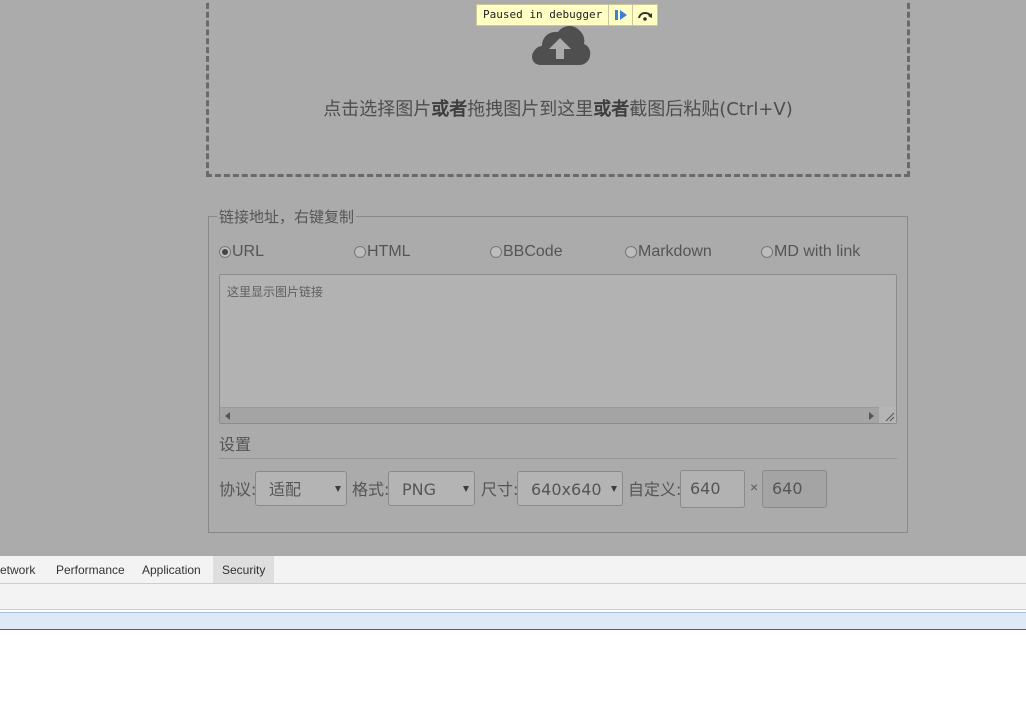  I want to click on times-sign: ×, so click(754, 487).